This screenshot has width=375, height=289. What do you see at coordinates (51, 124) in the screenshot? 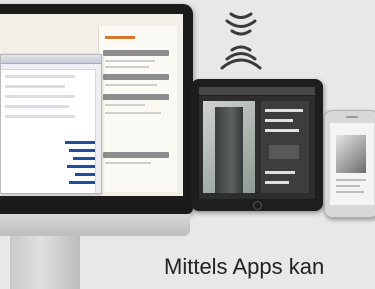
I see `app-window` at bounding box center [51, 124].